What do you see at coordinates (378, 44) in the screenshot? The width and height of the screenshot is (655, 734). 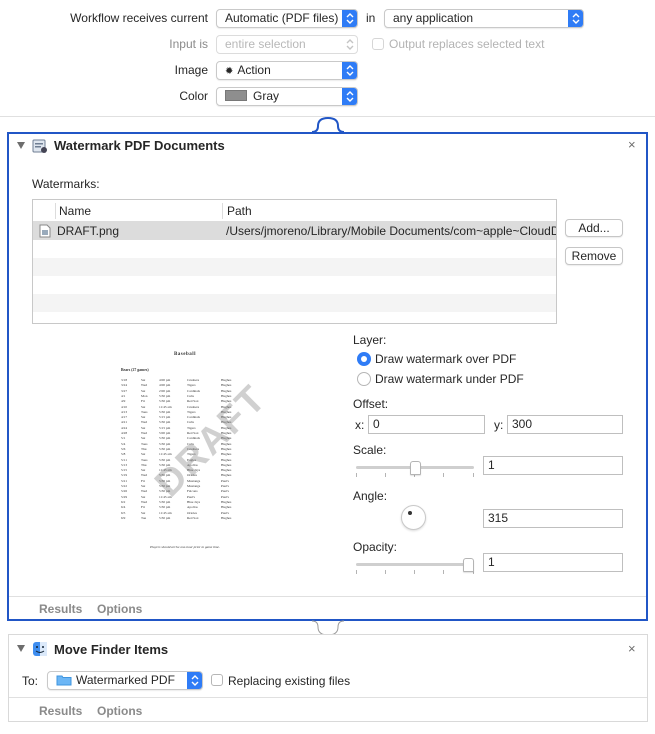 I see `output-replaces-checkbox` at bounding box center [378, 44].